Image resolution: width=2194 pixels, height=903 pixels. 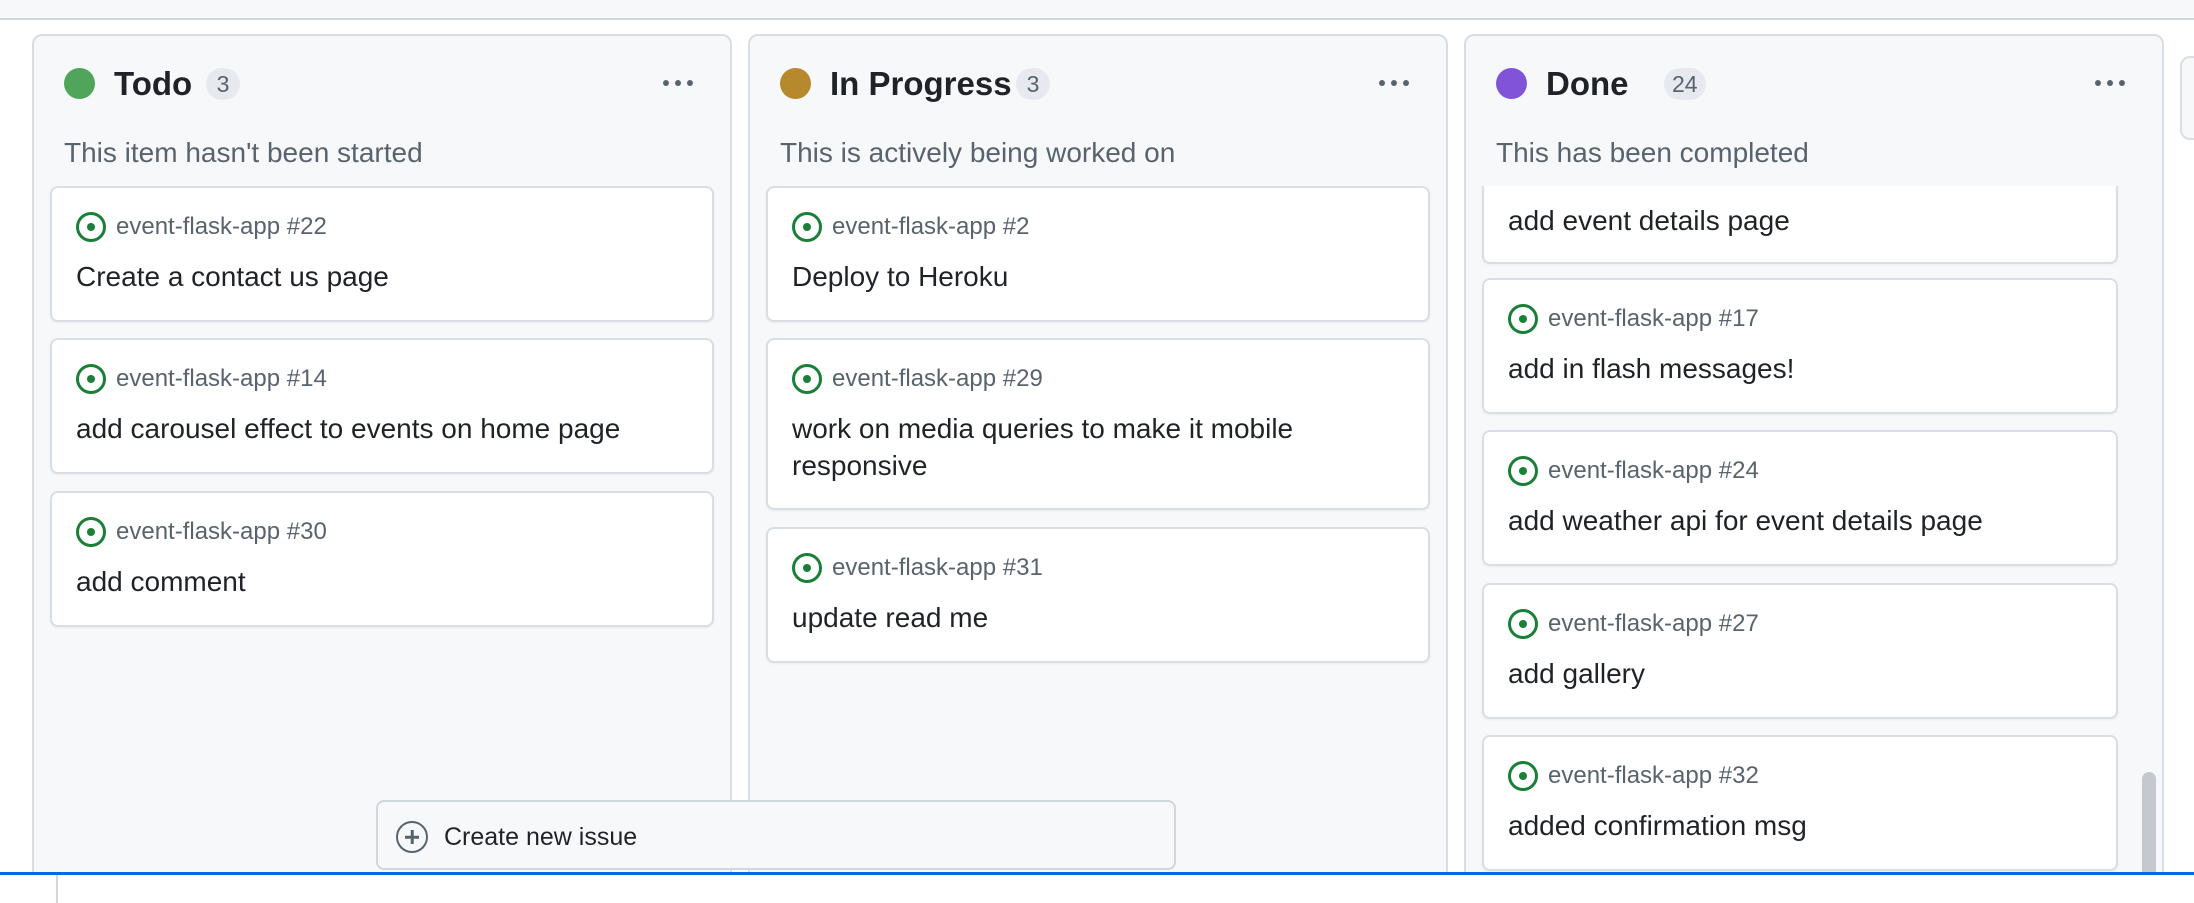 I want to click on issue-title: update read me, so click(x=1098, y=617).